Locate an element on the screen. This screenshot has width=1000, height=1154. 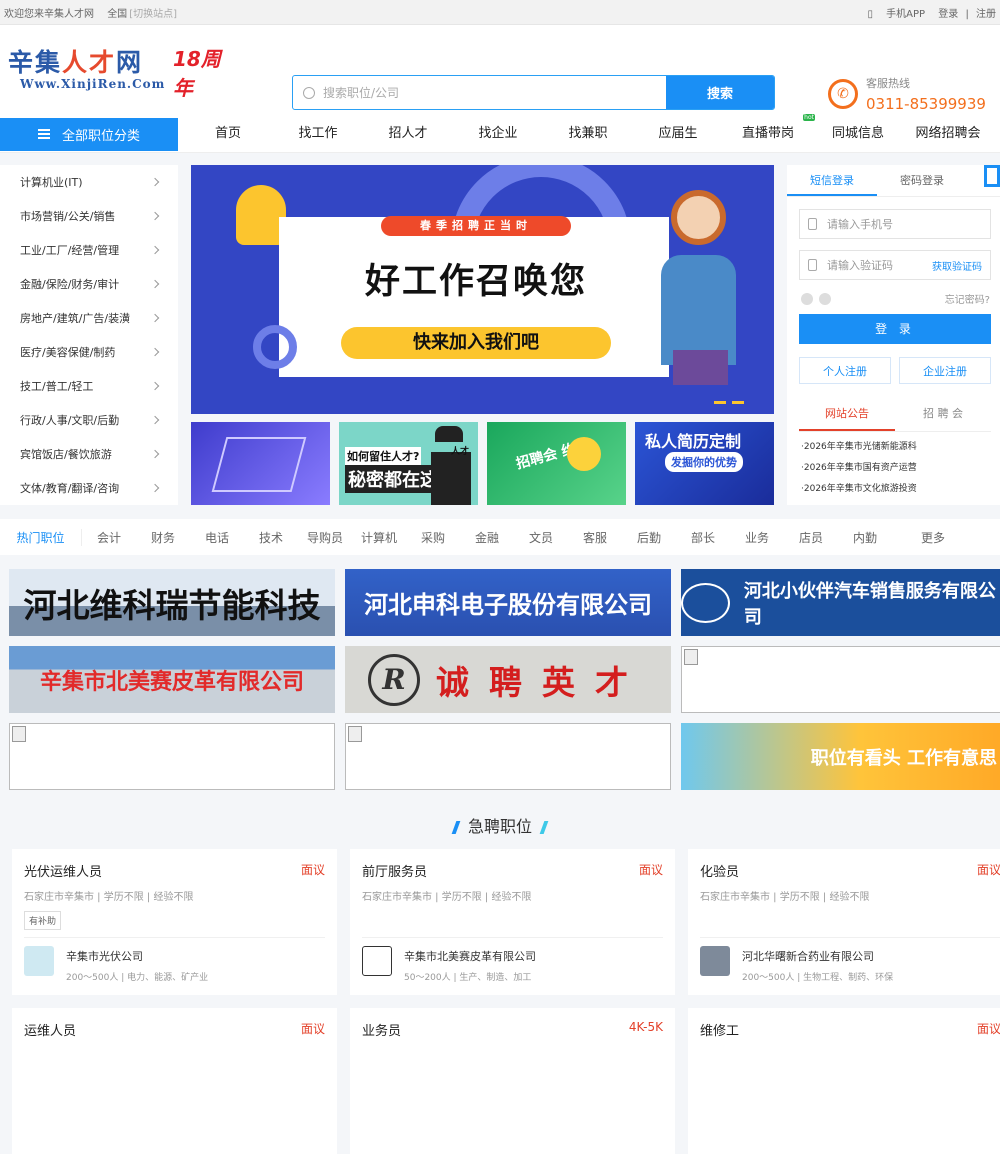
job-meta: 石家庄市辛集市 | 学历不限 | 经验不限 is located at coordinates (447, 897).